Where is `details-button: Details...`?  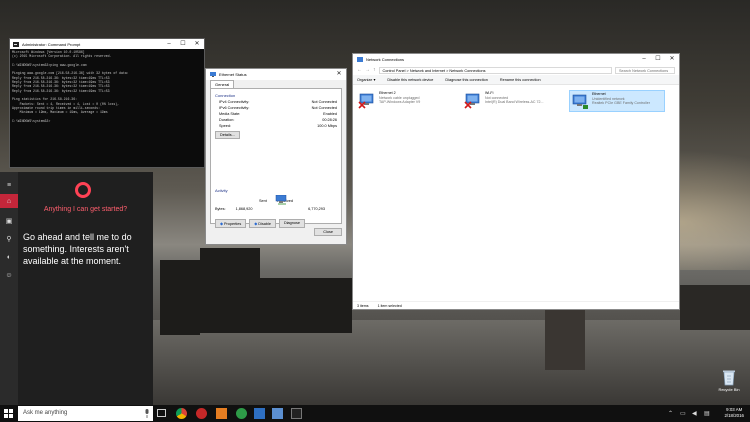
details-button: Details... is located at coordinates (227, 135).